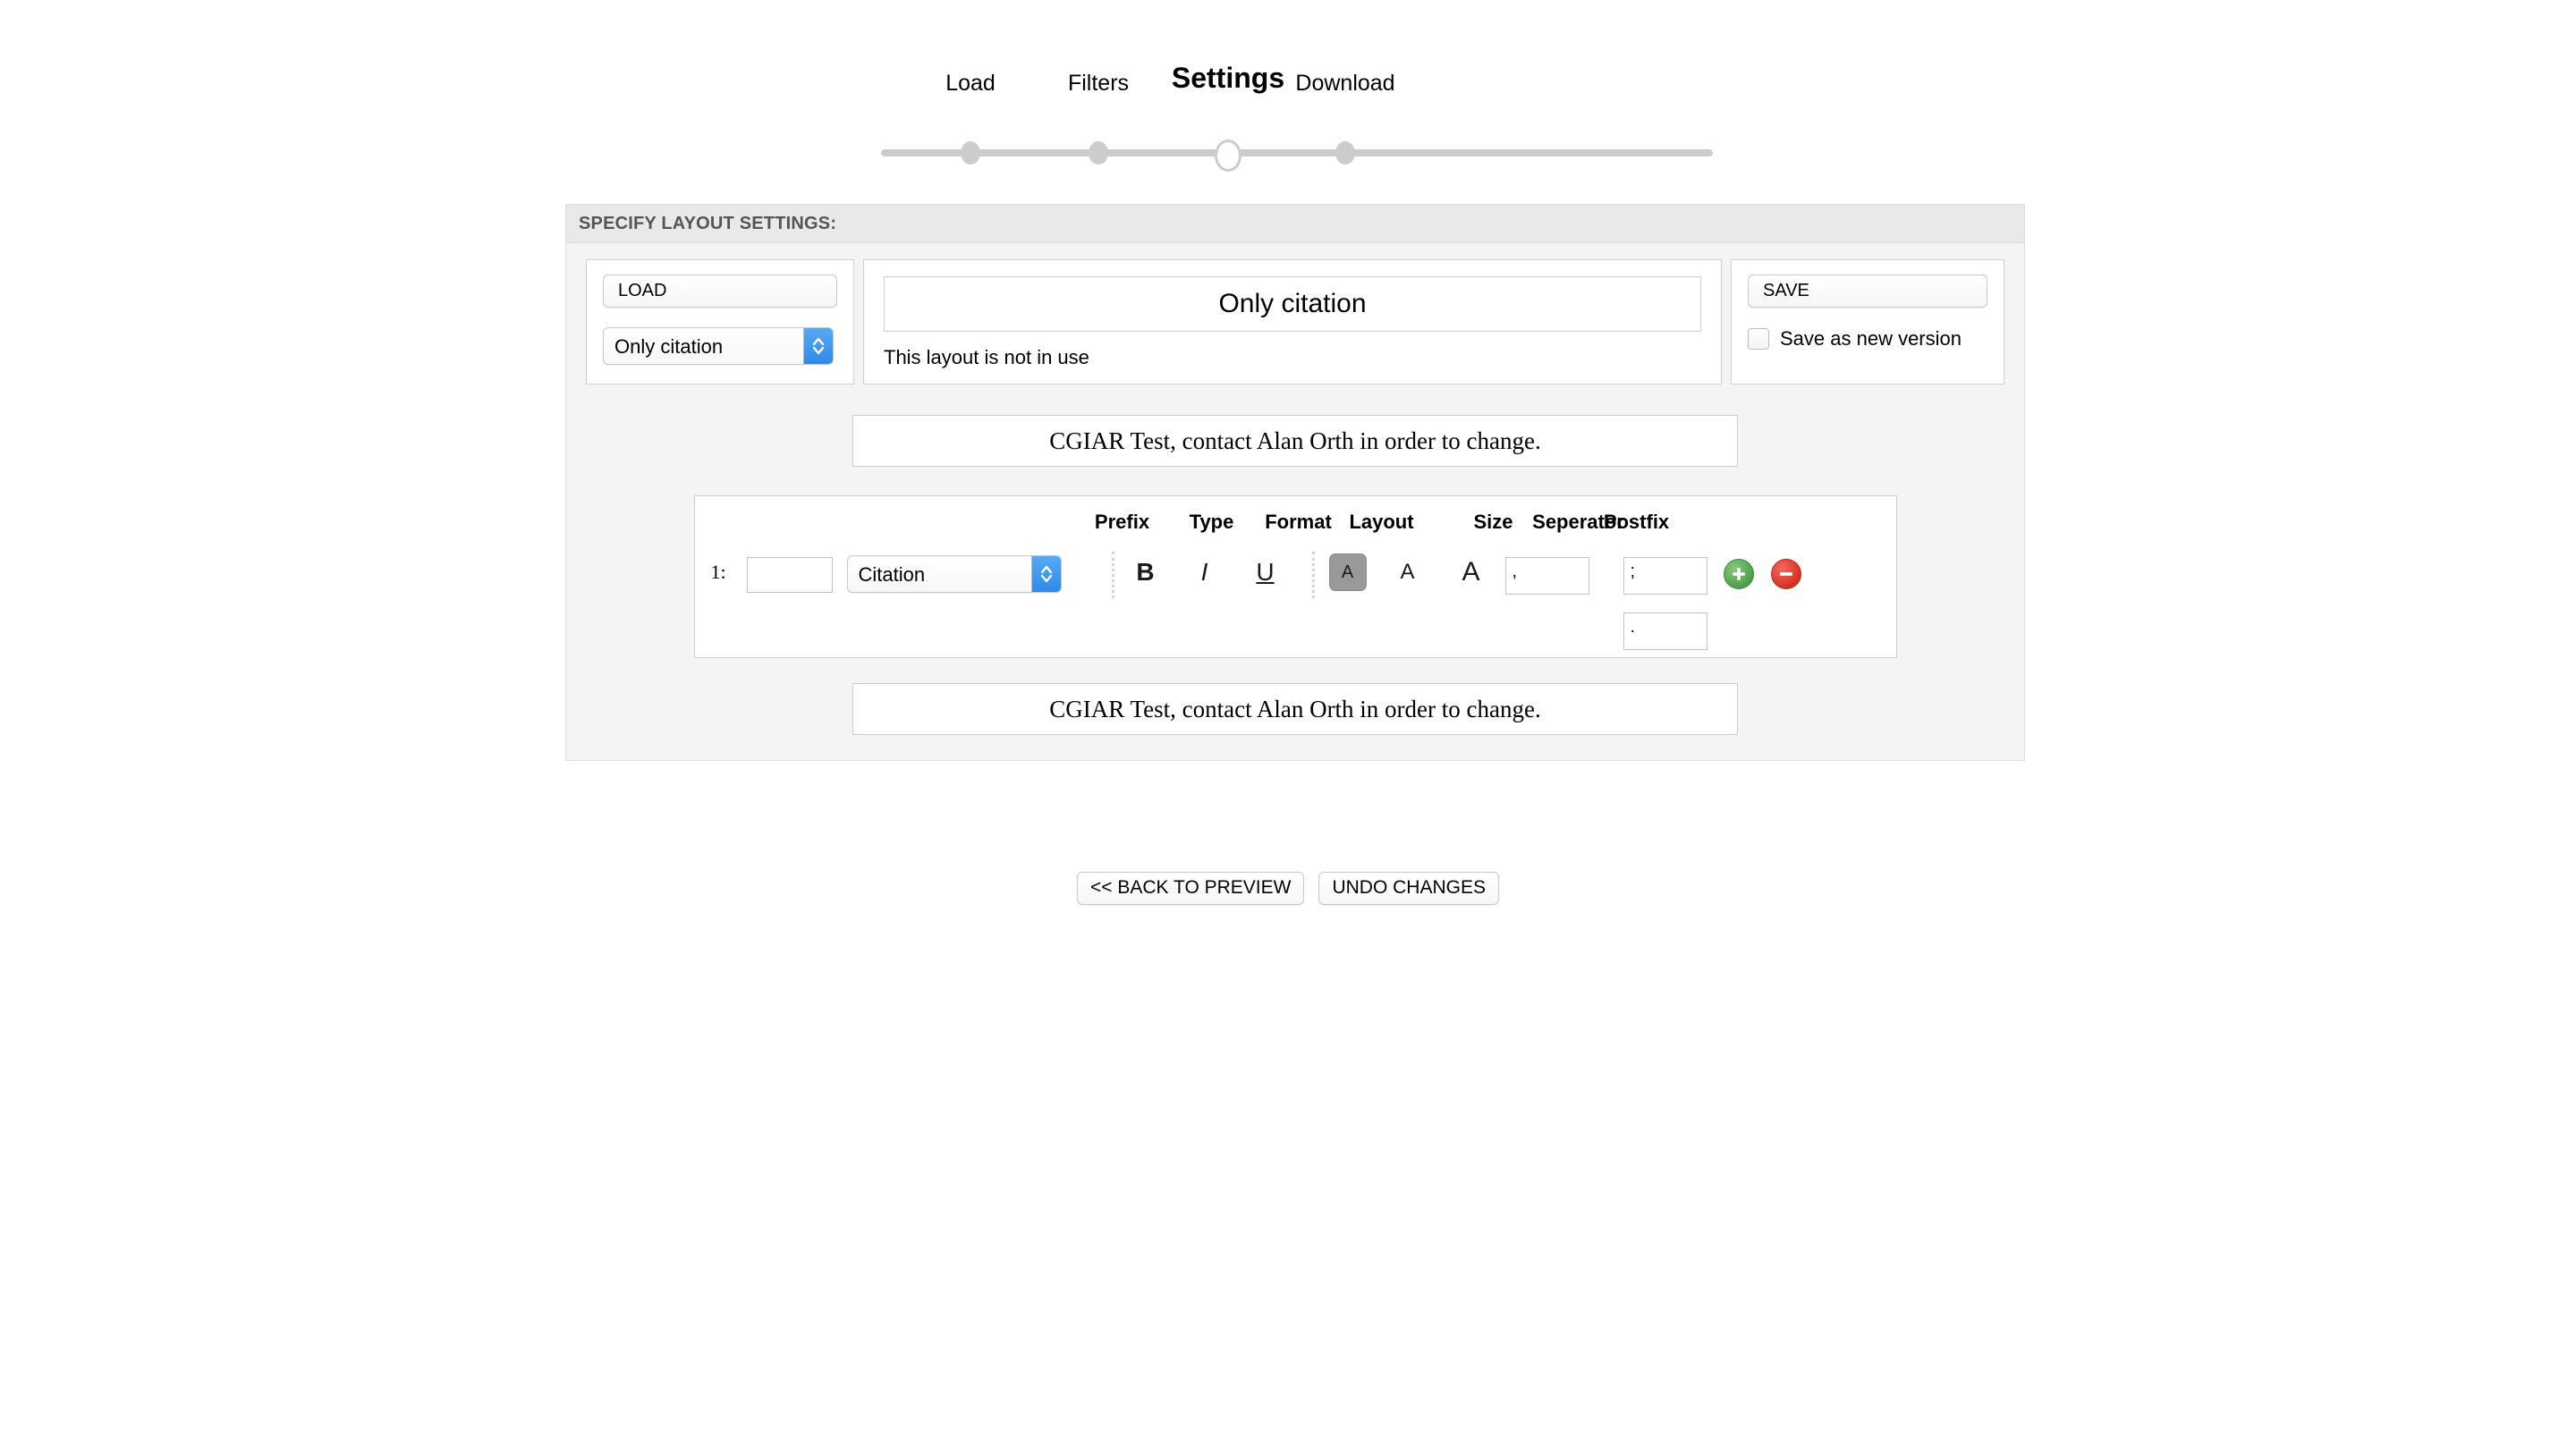 This screenshot has height=1436, width=2576. What do you see at coordinates (1867, 291) in the screenshot?
I see `save-button: SAVE` at bounding box center [1867, 291].